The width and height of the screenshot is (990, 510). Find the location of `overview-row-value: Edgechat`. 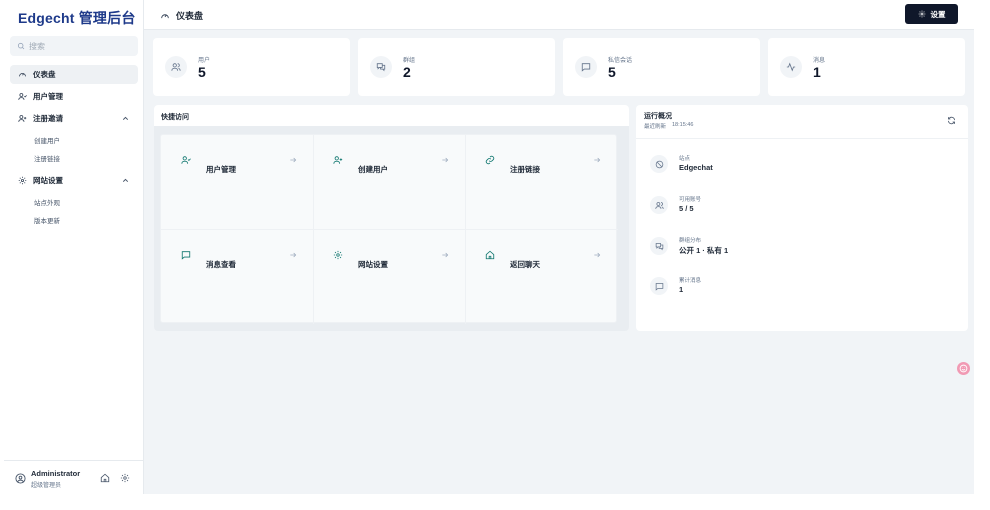

overview-row-value: Edgechat is located at coordinates (696, 167).